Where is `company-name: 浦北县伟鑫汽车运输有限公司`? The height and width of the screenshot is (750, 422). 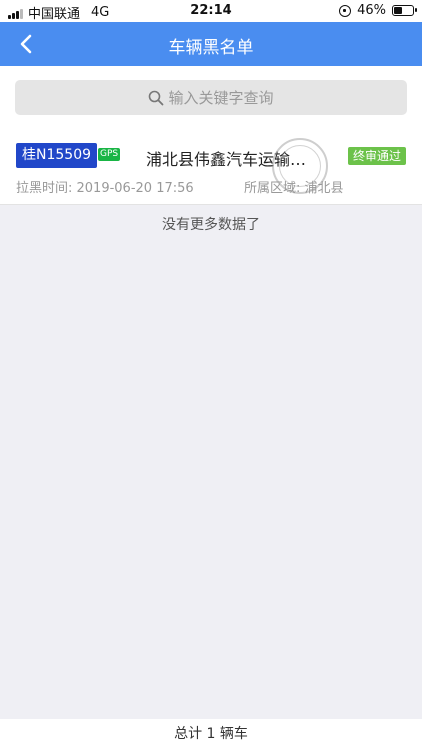 company-name: 浦北县伟鑫汽车运输有限公司 is located at coordinates (230, 159).